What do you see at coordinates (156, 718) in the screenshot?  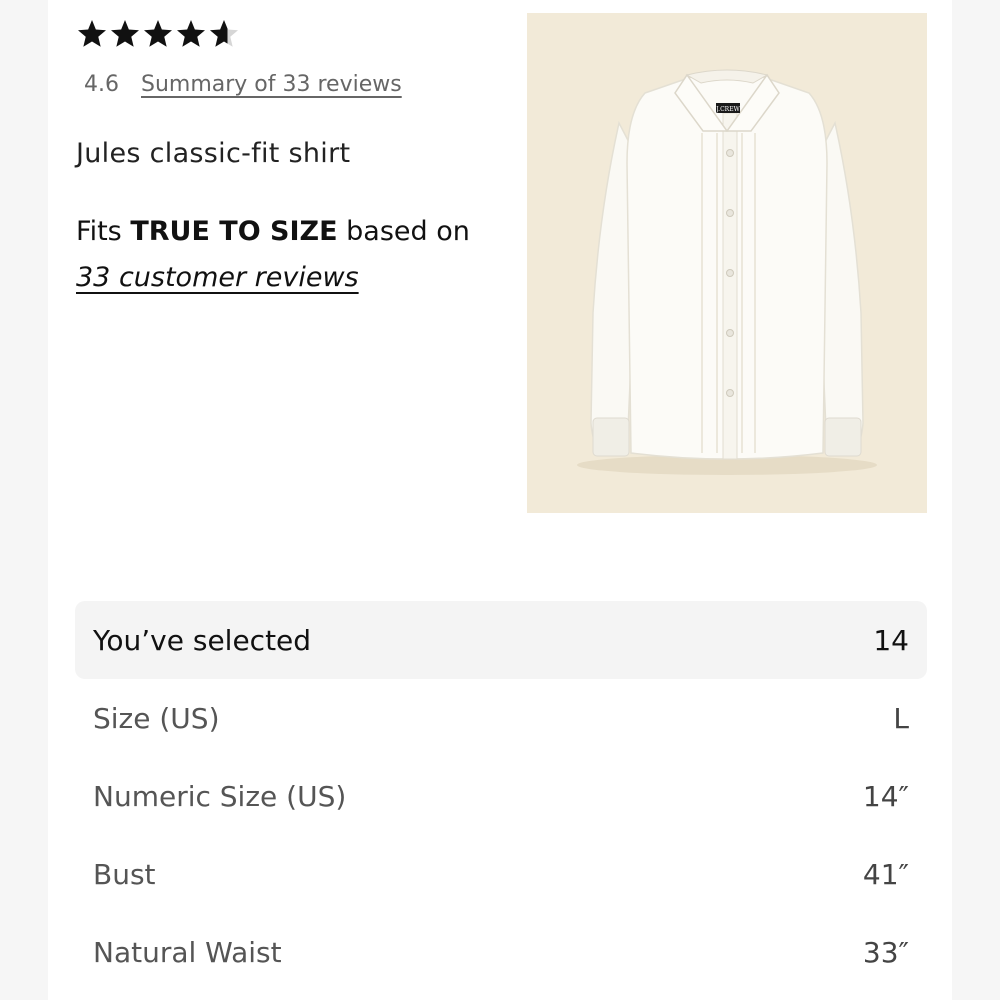 I see `row-label: Size (US)` at bounding box center [156, 718].